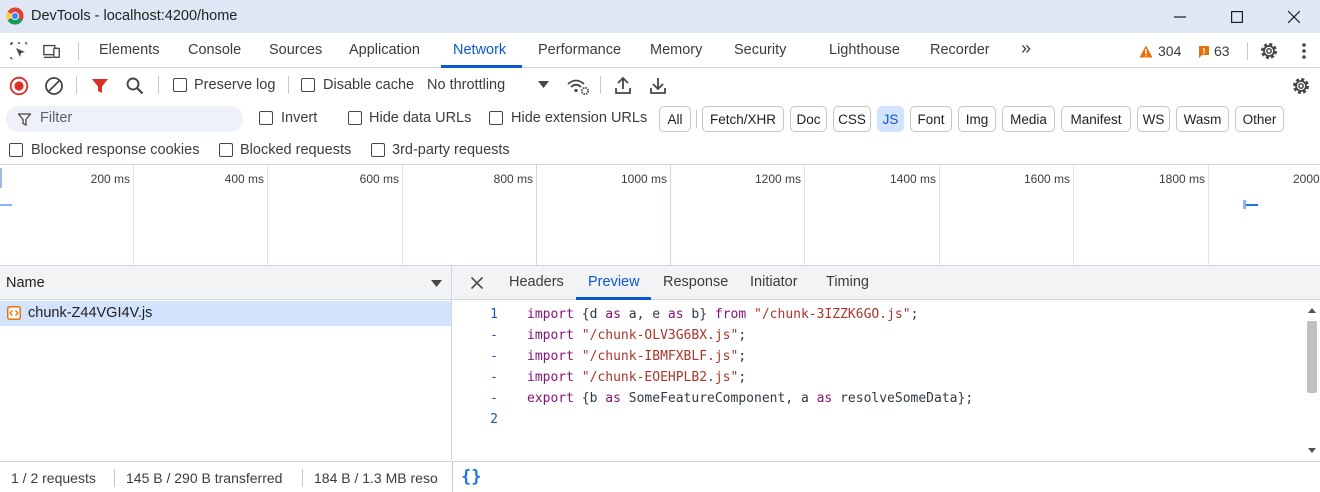 Image resolution: width=1320 pixels, height=492 pixels. I want to click on type-filter-all: All, so click(675, 119).